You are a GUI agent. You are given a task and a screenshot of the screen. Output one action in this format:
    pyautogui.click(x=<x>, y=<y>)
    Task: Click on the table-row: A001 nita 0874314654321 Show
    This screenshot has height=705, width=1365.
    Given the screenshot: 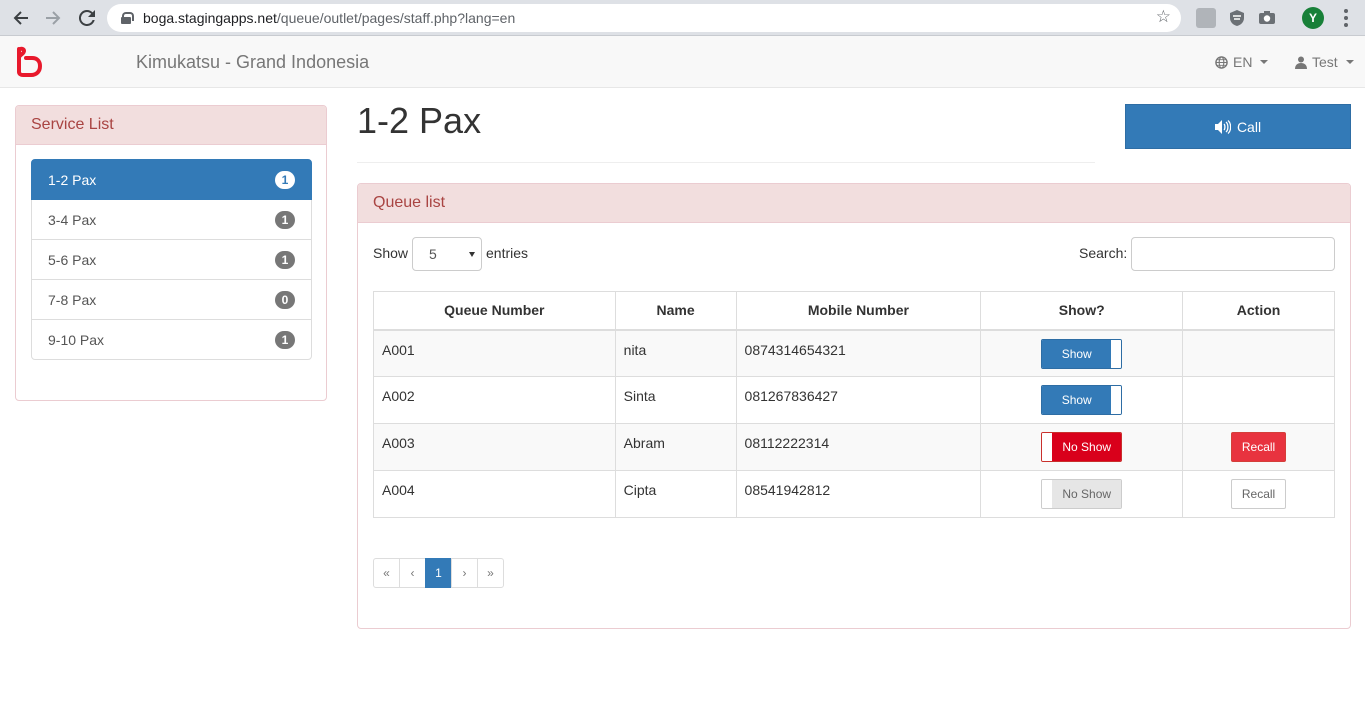 What is the action you would take?
    pyautogui.click(x=854, y=353)
    